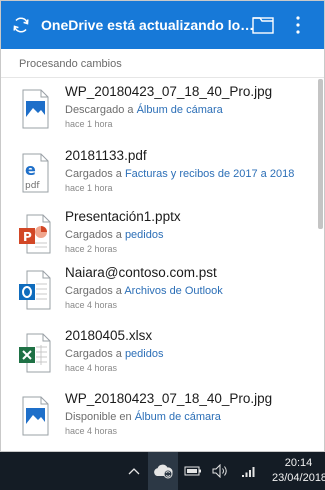  What do you see at coordinates (32, 186) in the screenshot?
I see `svg-text: pdf` at bounding box center [32, 186].